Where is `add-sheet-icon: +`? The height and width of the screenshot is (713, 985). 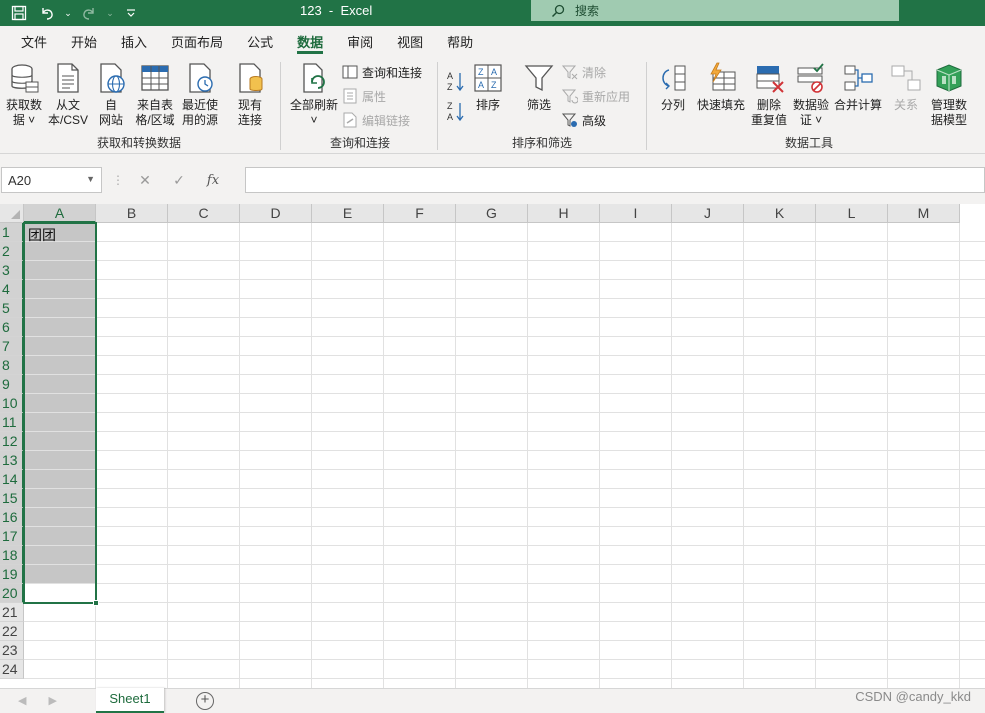 add-sheet-icon: + is located at coordinates (205, 701).